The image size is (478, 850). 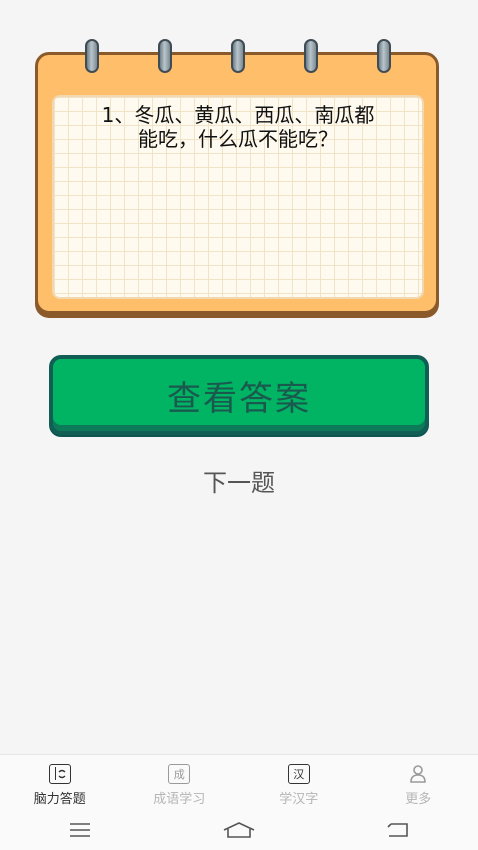 What do you see at coordinates (239, 395) in the screenshot?
I see `view-answer-button: 查看答案` at bounding box center [239, 395].